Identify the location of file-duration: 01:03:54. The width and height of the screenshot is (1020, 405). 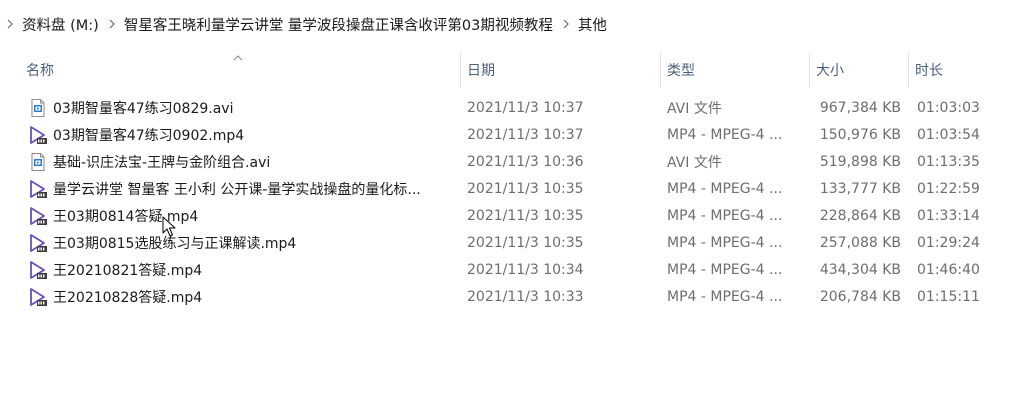
(948, 134).